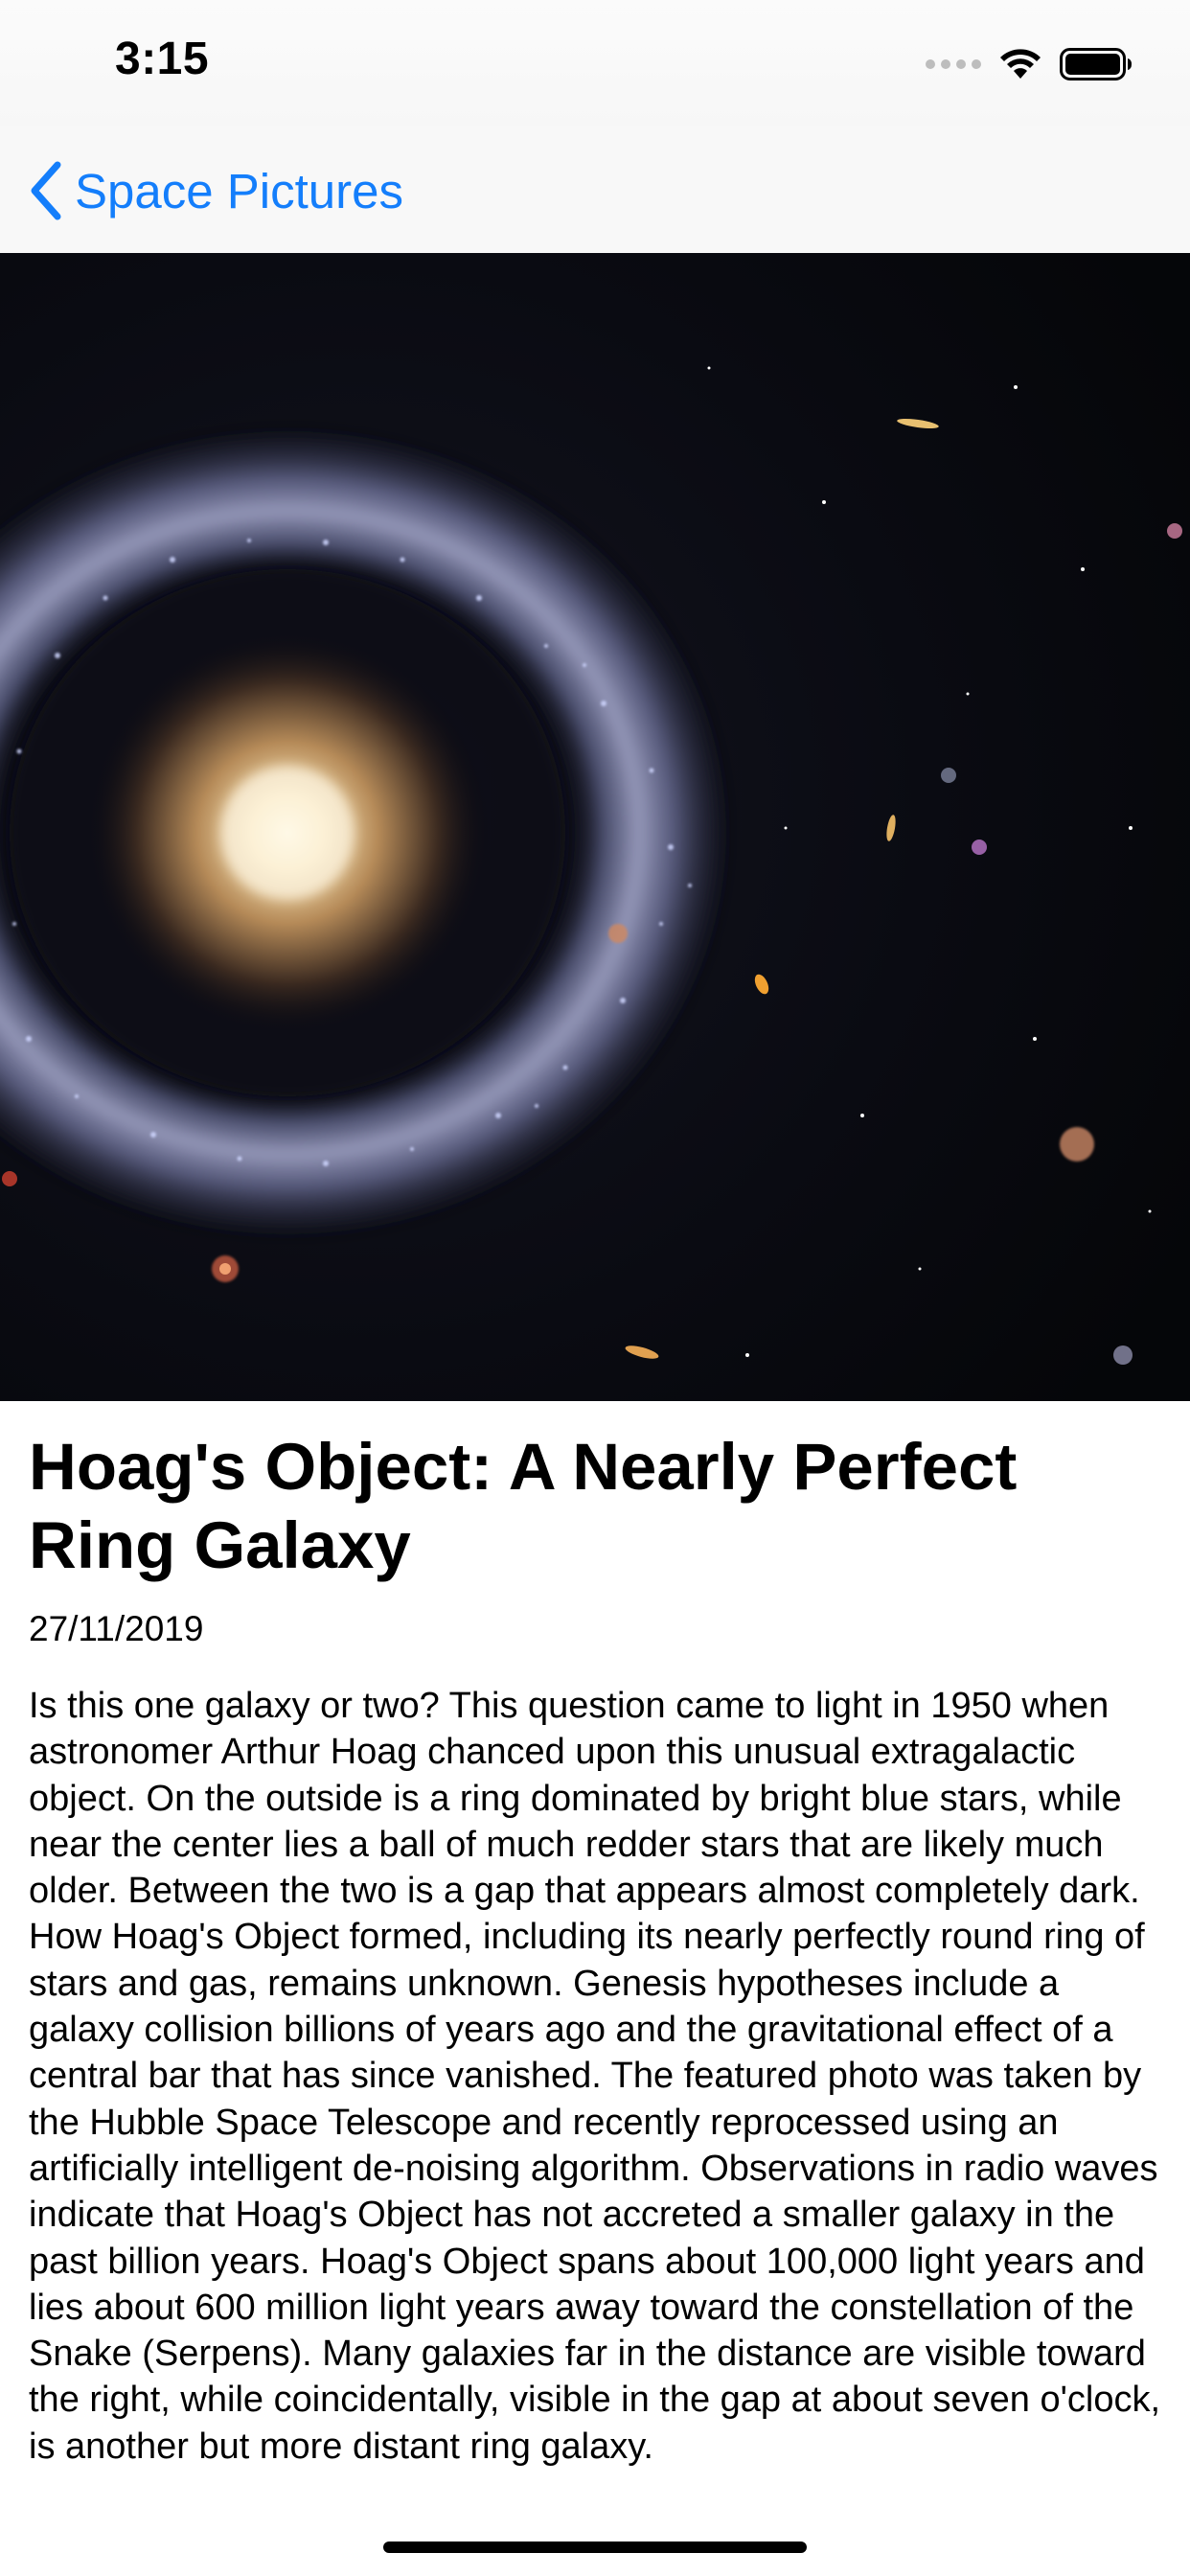 The height and width of the screenshot is (2576, 1190). What do you see at coordinates (117, 1628) in the screenshot?
I see `article-date: 27/11/2019` at bounding box center [117, 1628].